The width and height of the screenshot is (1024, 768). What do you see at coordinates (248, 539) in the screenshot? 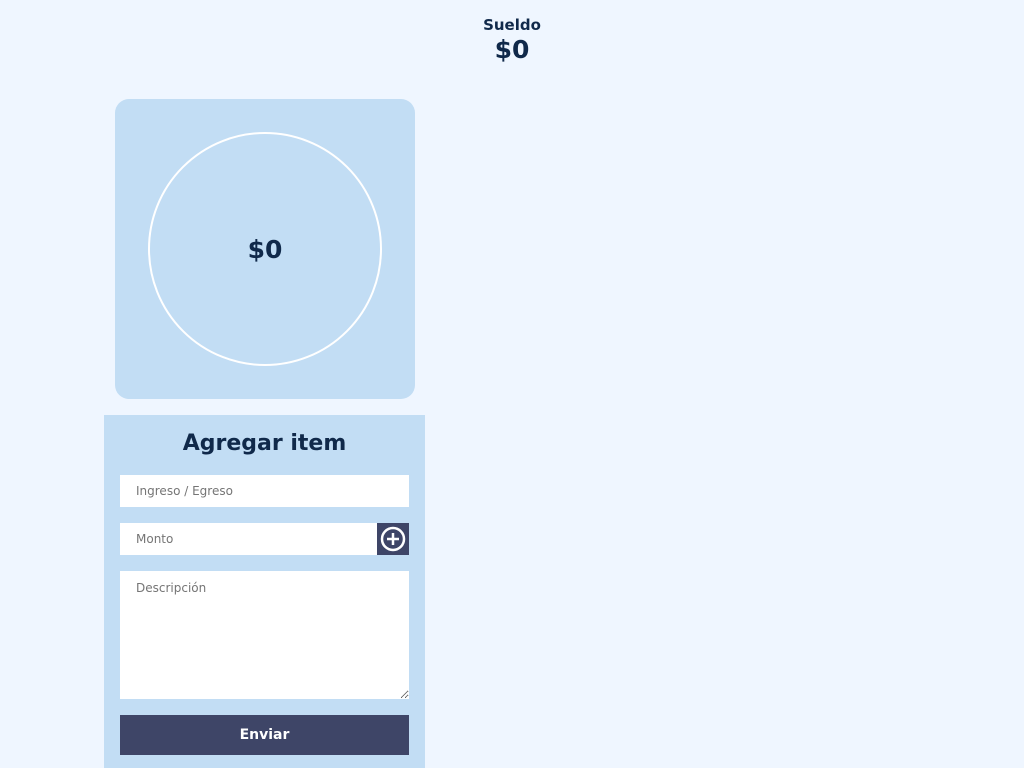
I see `amount-input` at bounding box center [248, 539].